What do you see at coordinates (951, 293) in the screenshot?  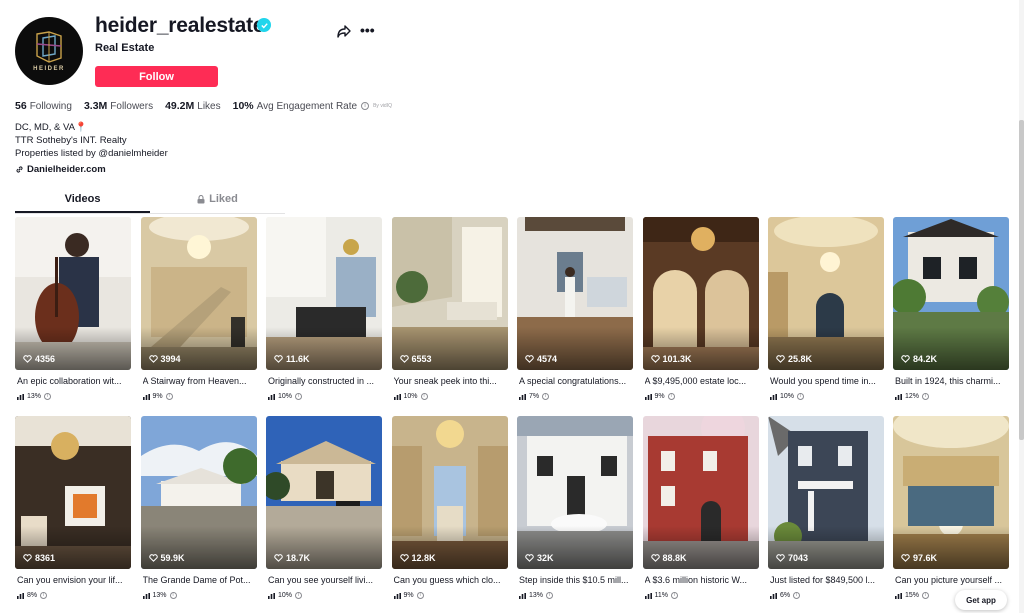 I see `video-thumbnail: 84.2K` at bounding box center [951, 293].